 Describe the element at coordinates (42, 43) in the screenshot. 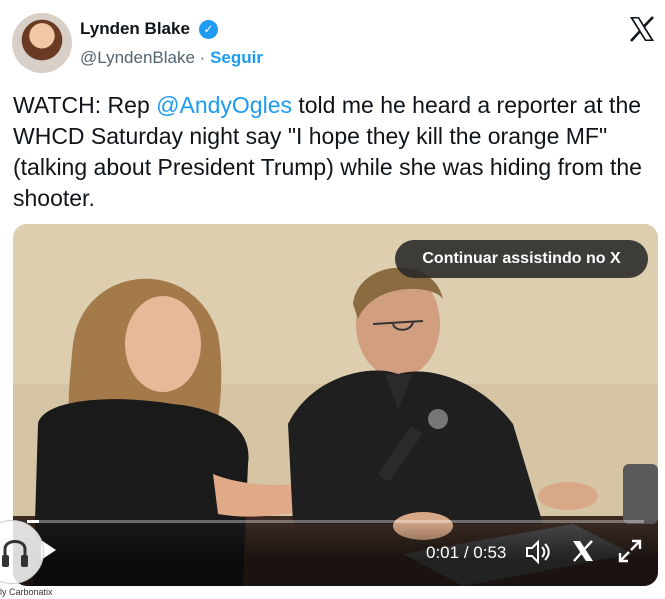

I see `author-avatar` at that location.